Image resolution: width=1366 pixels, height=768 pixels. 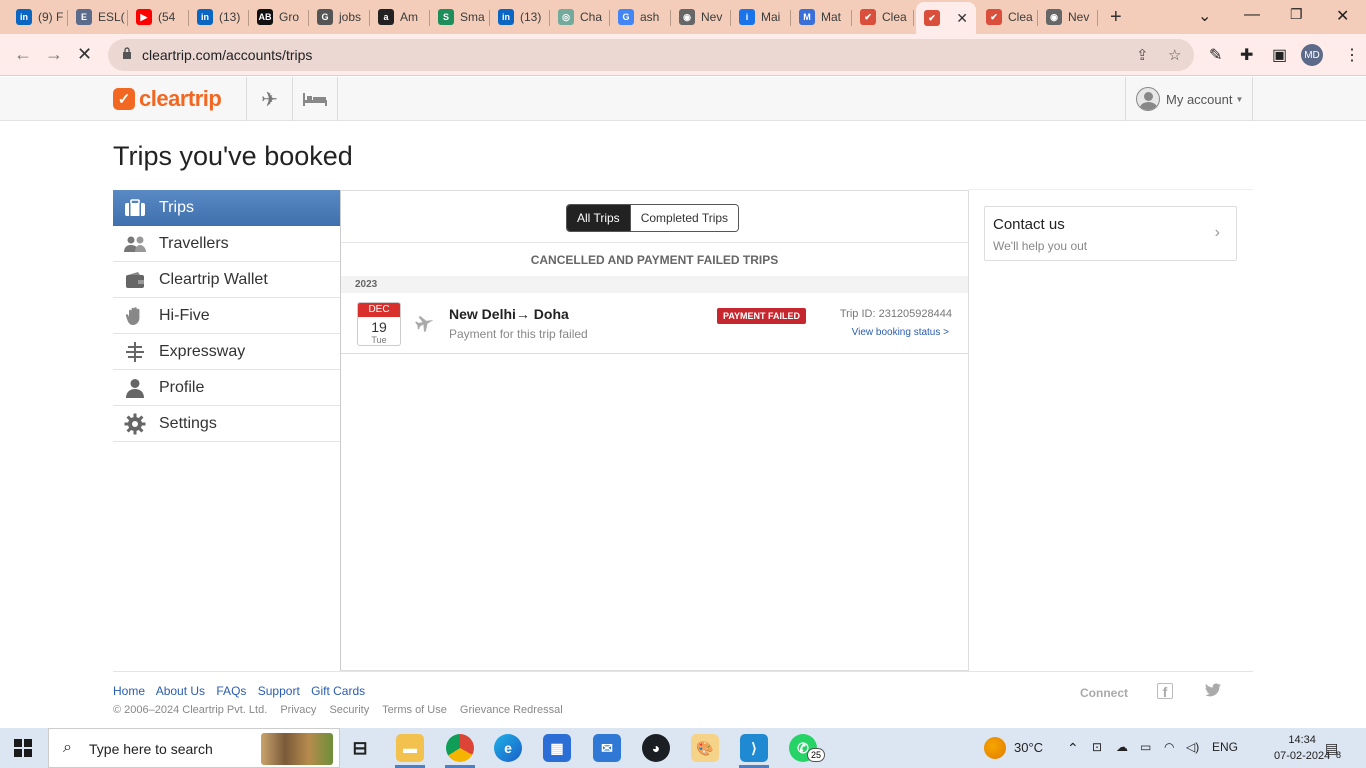 What do you see at coordinates (338, 691) in the screenshot?
I see `footer-link-gift-cards: Gift Cards` at bounding box center [338, 691].